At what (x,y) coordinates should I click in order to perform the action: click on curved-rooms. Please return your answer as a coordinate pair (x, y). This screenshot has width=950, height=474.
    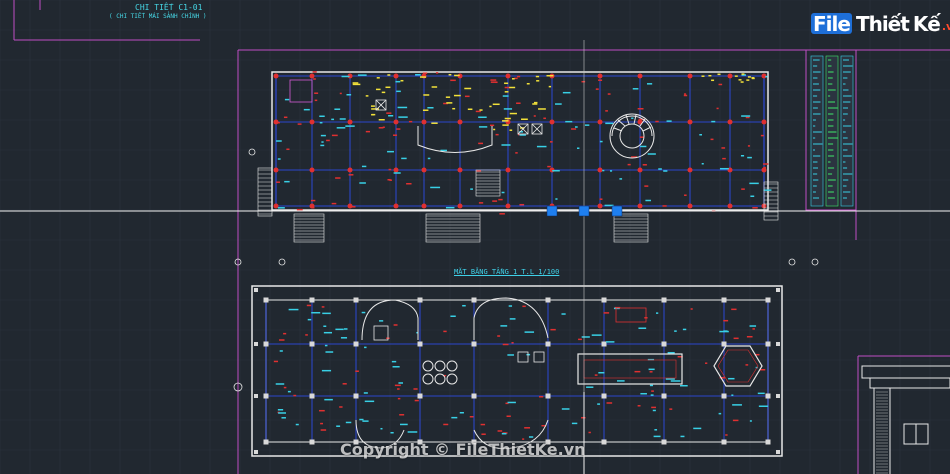
    Looking at the image, I should click on (452, 373).